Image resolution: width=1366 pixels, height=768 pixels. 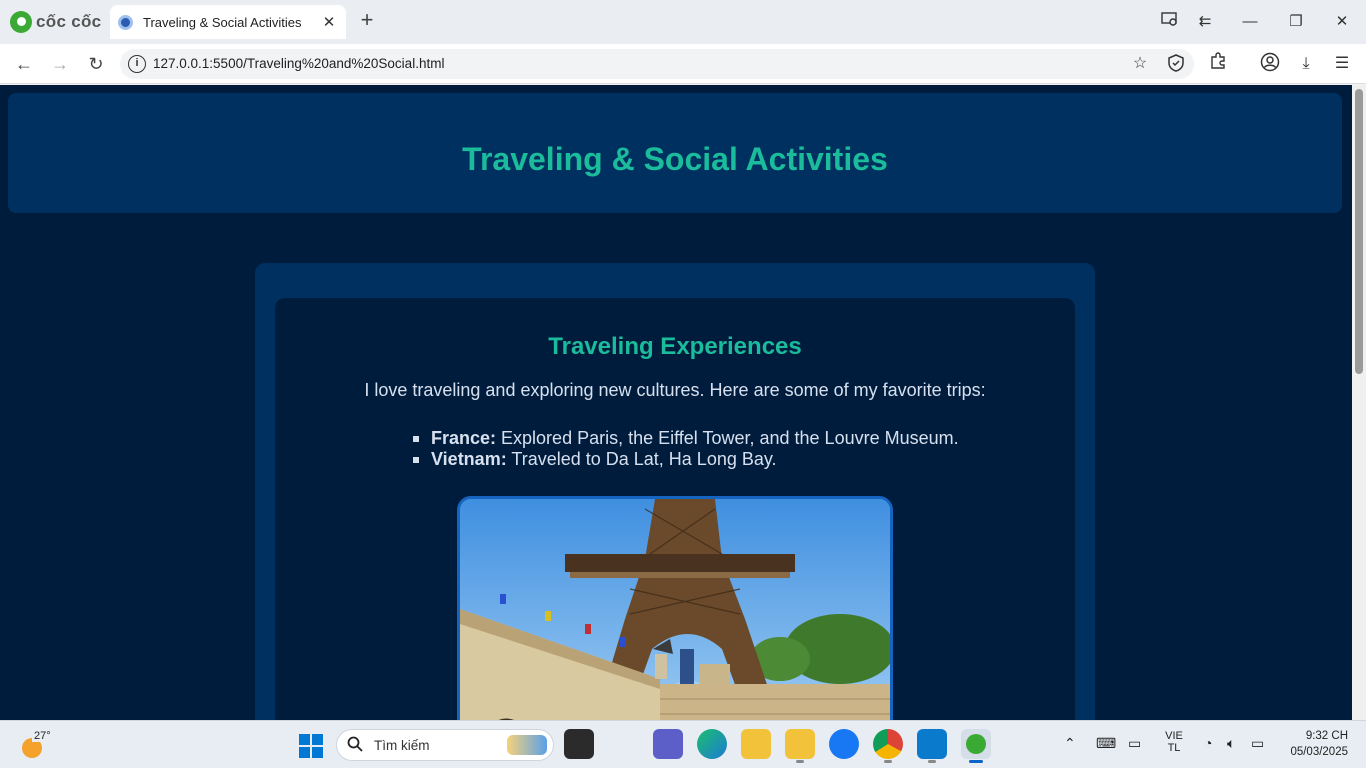 I want to click on reload-icon: ↻, so click(x=96, y=64).